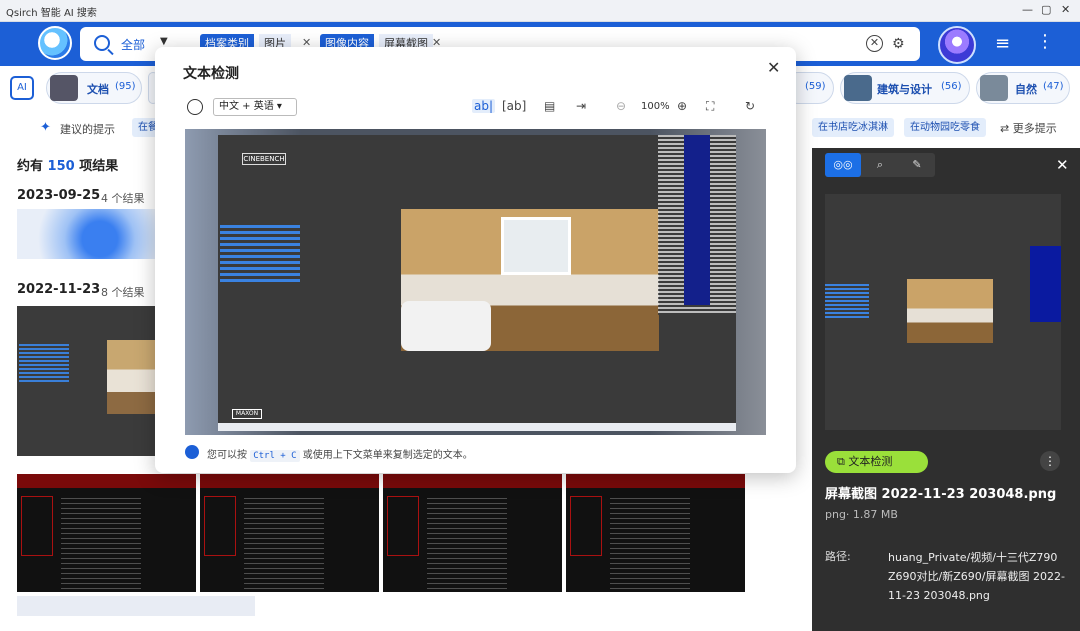  I want to click on category-count: (95), so click(125, 86).